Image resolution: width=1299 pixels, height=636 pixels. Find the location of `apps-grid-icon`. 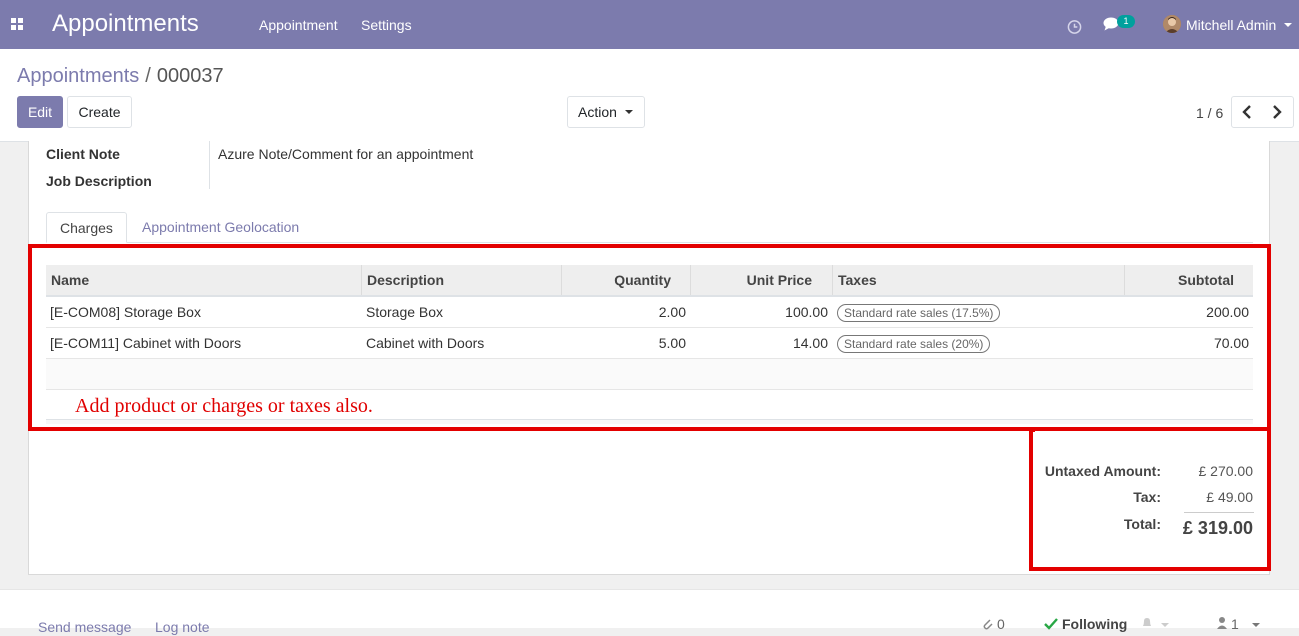

apps-grid-icon is located at coordinates (17, 24).